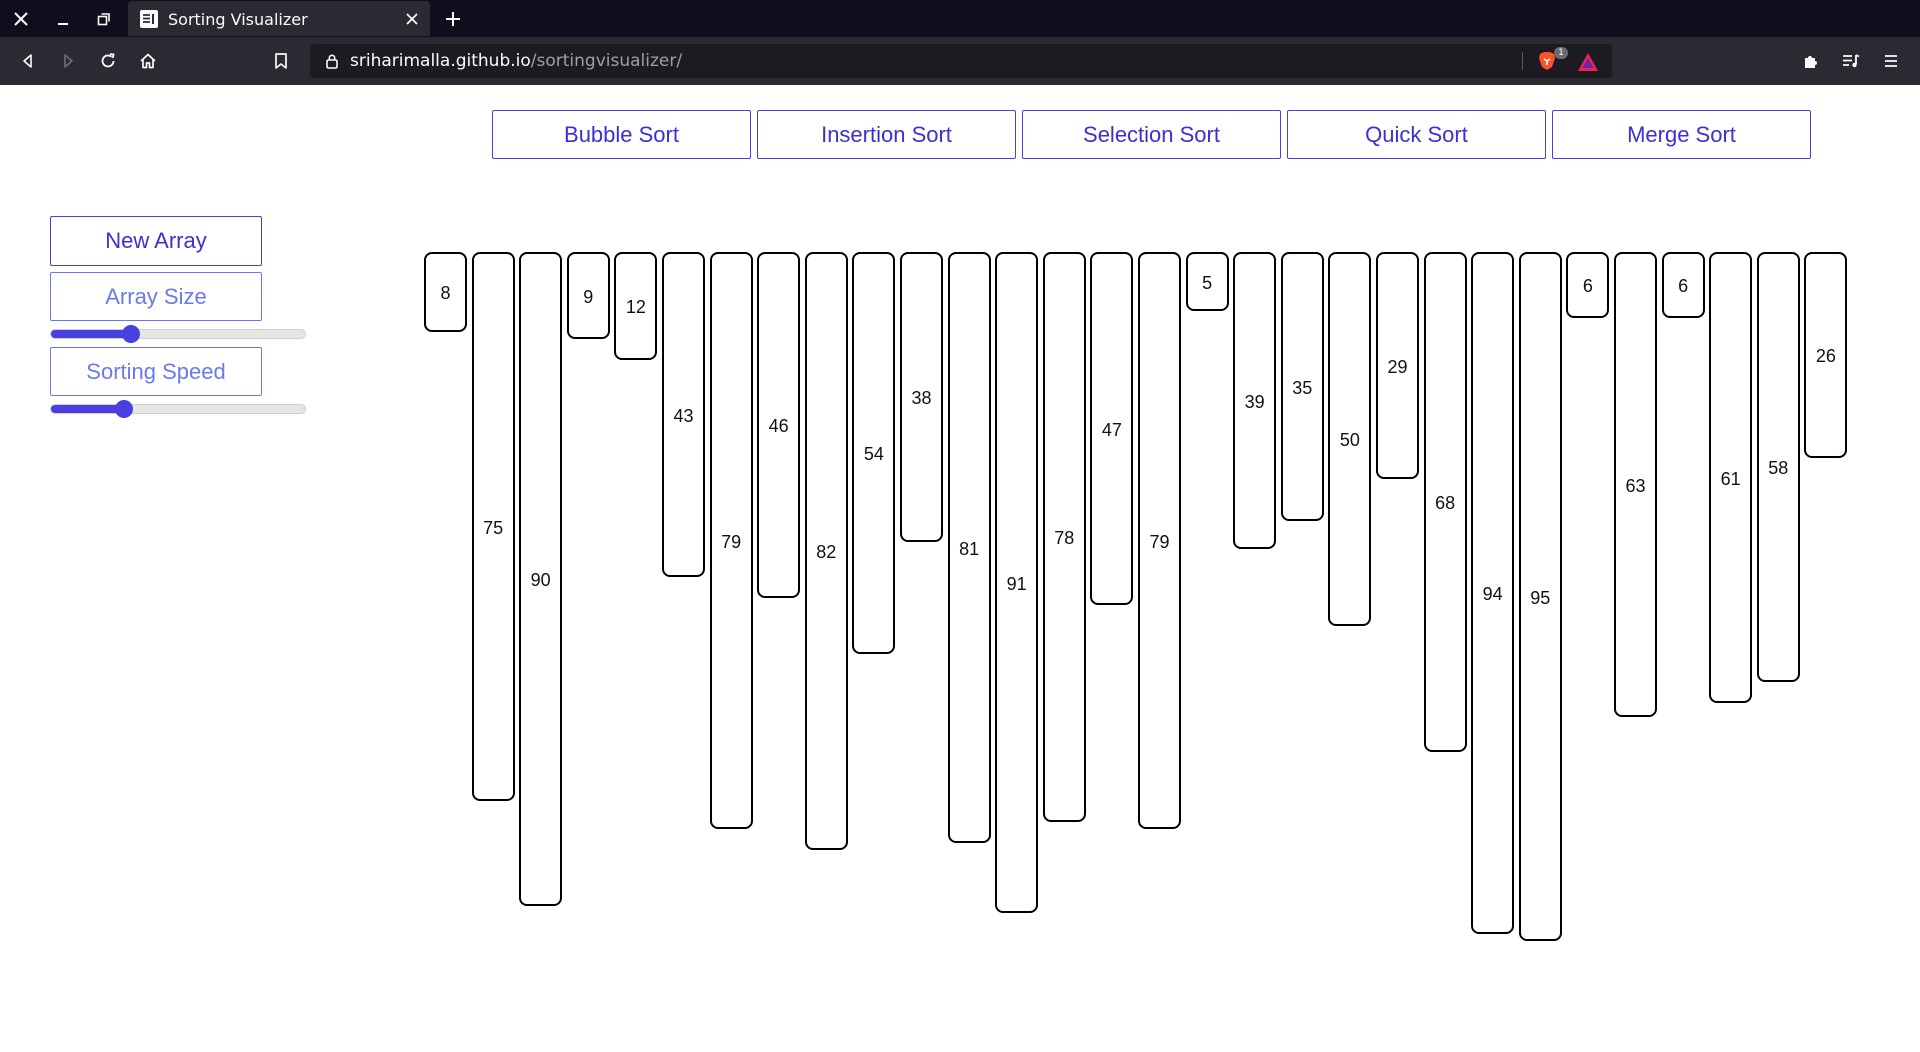  Describe the element at coordinates (960, 18) in the screenshot. I see `tab-bar: Sorting Visualizer` at that location.